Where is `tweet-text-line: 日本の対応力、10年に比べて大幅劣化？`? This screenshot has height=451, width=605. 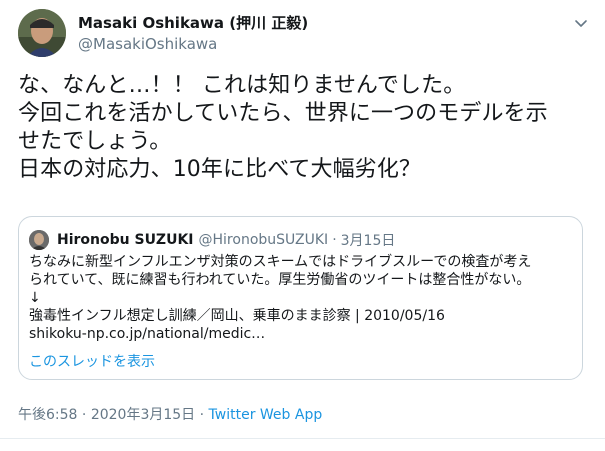 tweet-text-line: 日本の対応力、10年に比べて大幅劣化？ is located at coordinates (220, 169).